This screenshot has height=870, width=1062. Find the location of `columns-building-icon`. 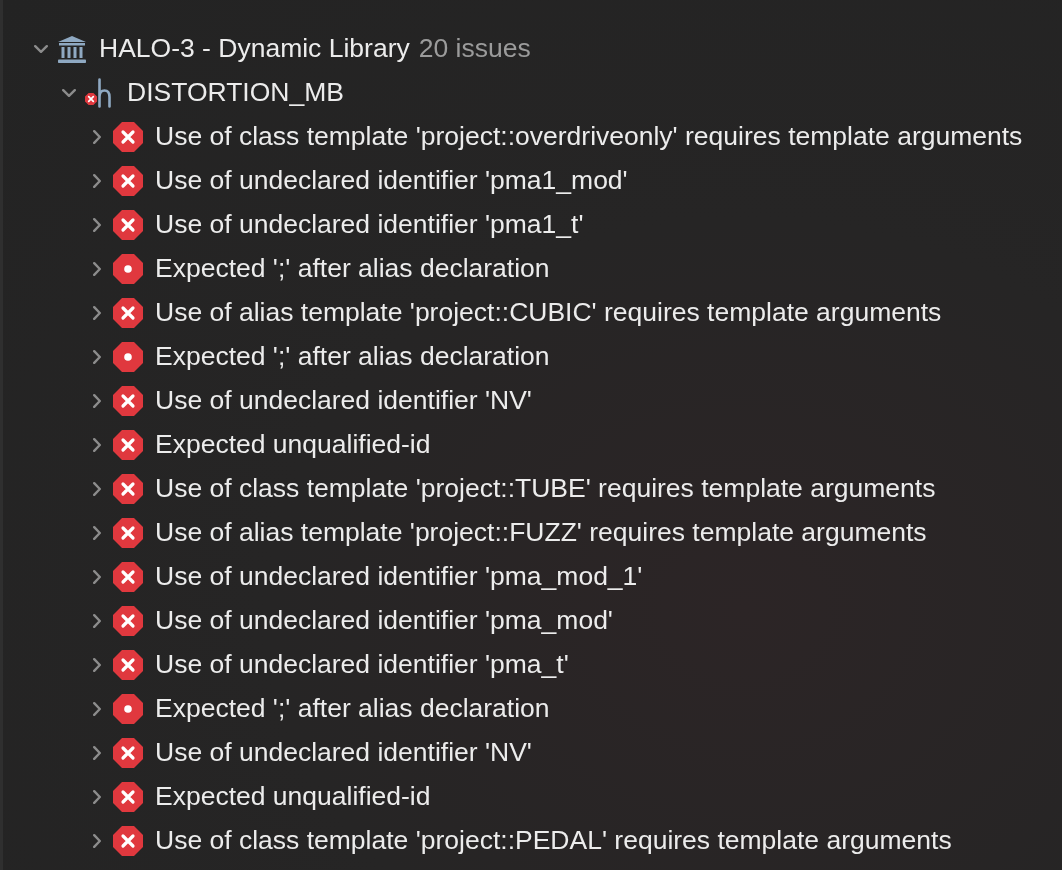

columns-building-icon is located at coordinates (72, 49).